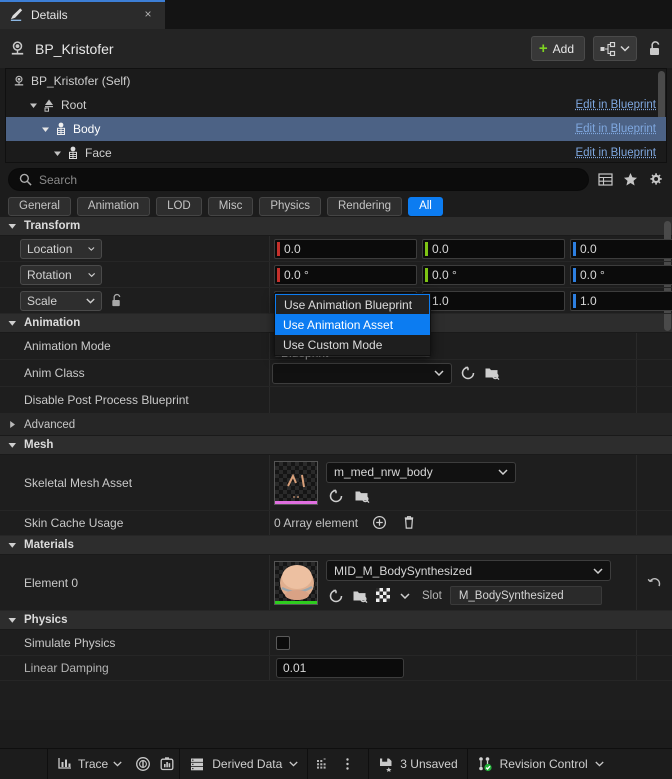 The width and height of the screenshot is (672, 779). I want to click on location-z-input: 0.0, so click(621, 248).